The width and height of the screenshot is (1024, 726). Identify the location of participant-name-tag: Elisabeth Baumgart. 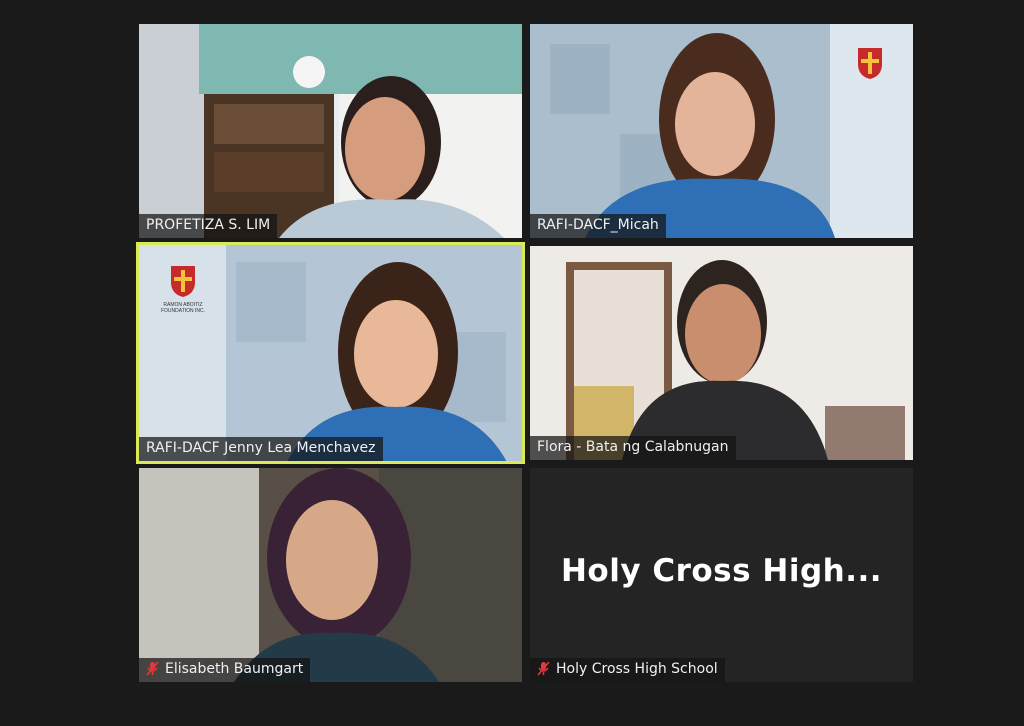
(225, 670).